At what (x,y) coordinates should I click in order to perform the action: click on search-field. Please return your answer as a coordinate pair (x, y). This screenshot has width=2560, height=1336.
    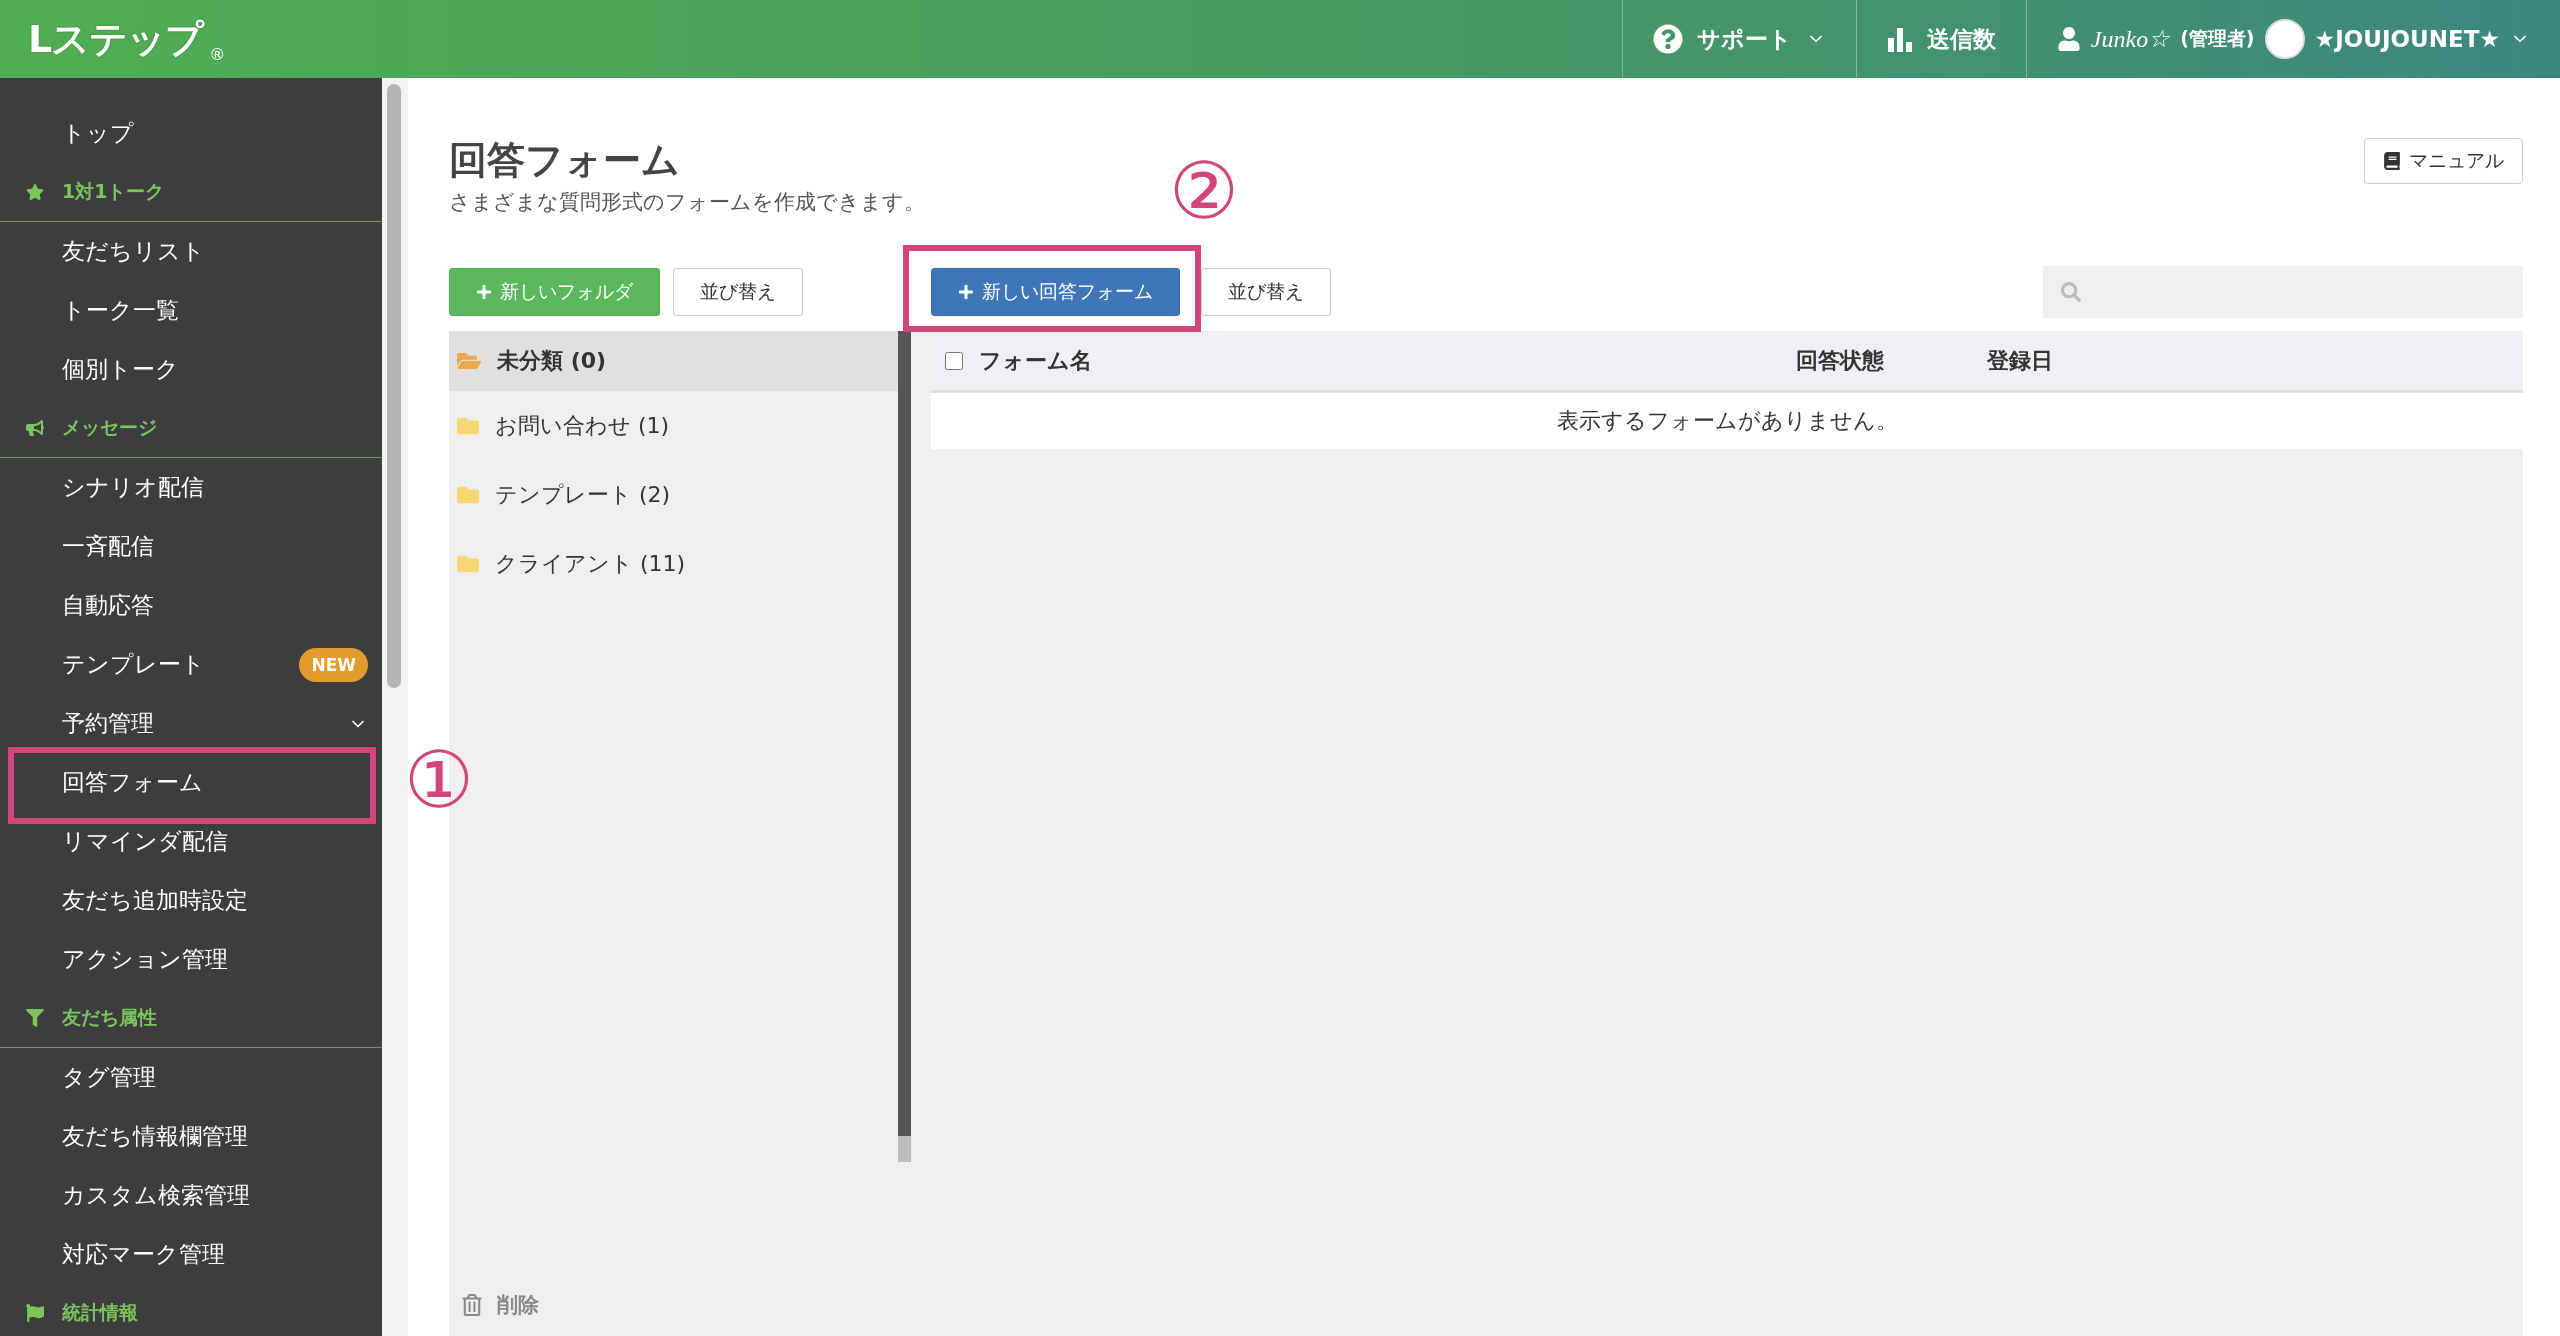
    Looking at the image, I should click on (2283, 292).